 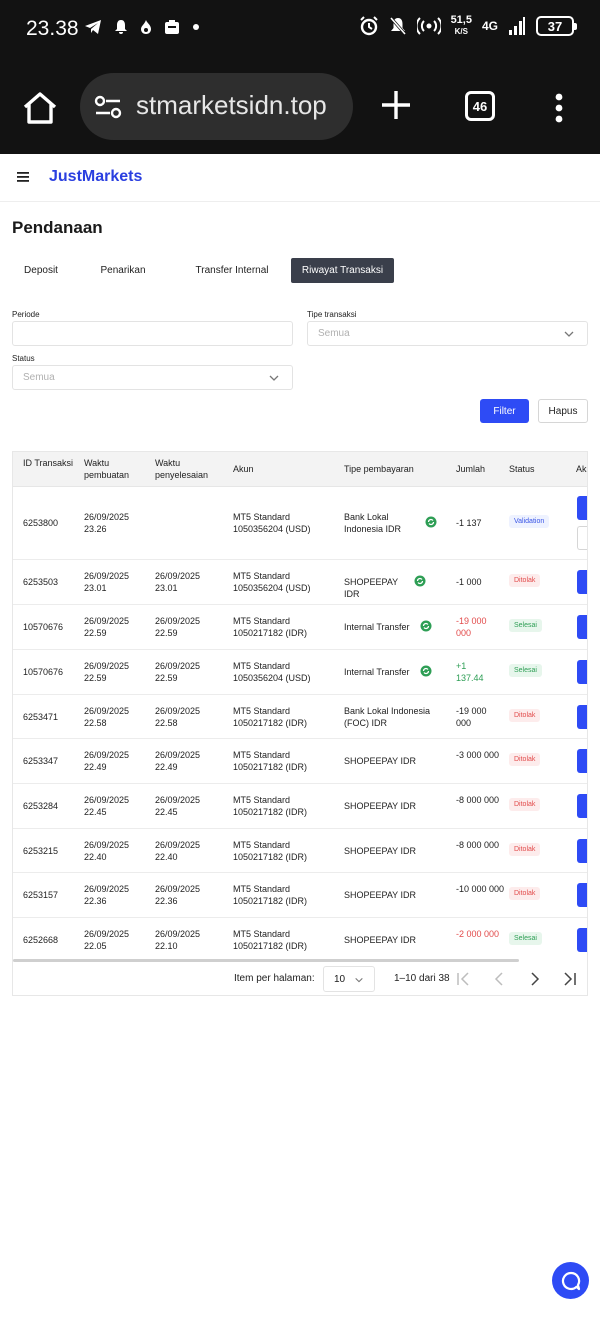 What do you see at coordinates (24, 177) in the screenshot?
I see `hamburger-menu-icon` at bounding box center [24, 177].